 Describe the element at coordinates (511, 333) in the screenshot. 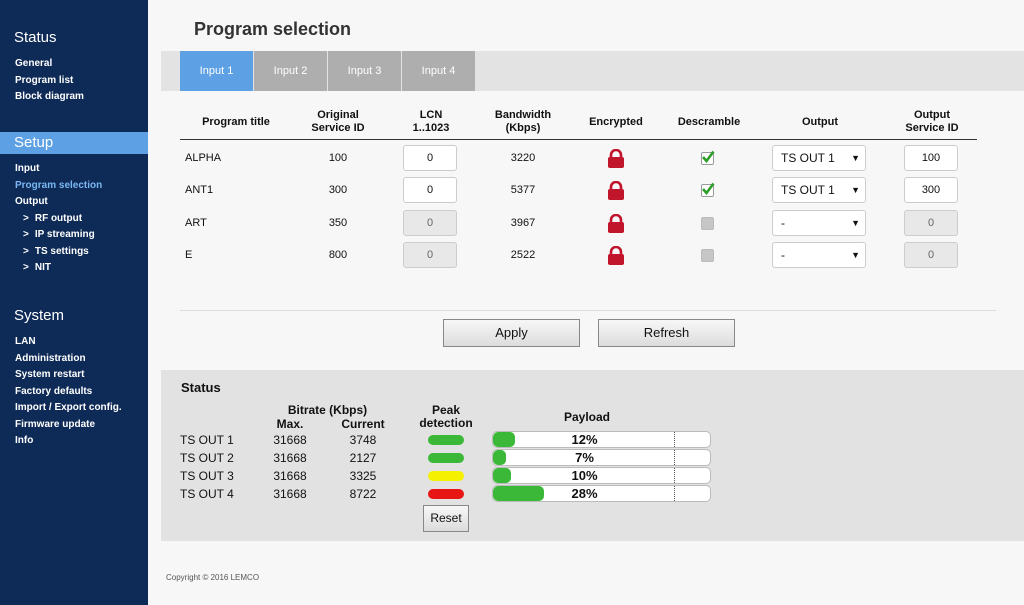

I see `apply-button: Apply` at that location.